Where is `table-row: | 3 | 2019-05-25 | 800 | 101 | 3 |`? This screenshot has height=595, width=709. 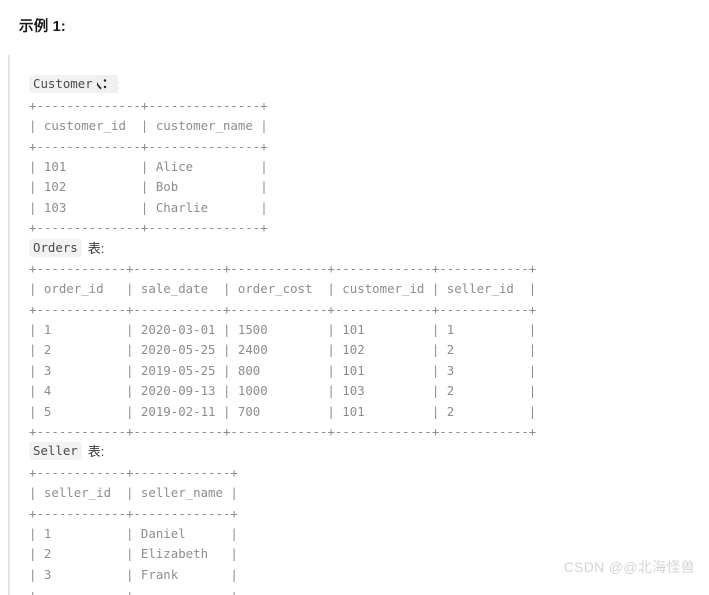 table-row: | 3 | 2019-05-25 | 800 | 101 | 3 | is located at coordinates (283, 370).